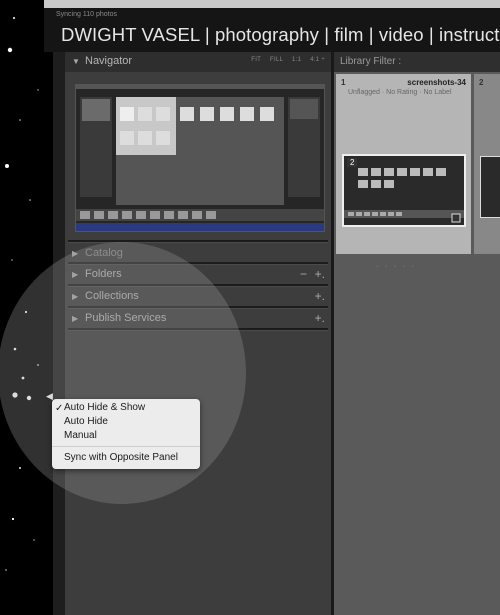  I want to click on collections-header: ▶ Collections +., so click(198, 297).